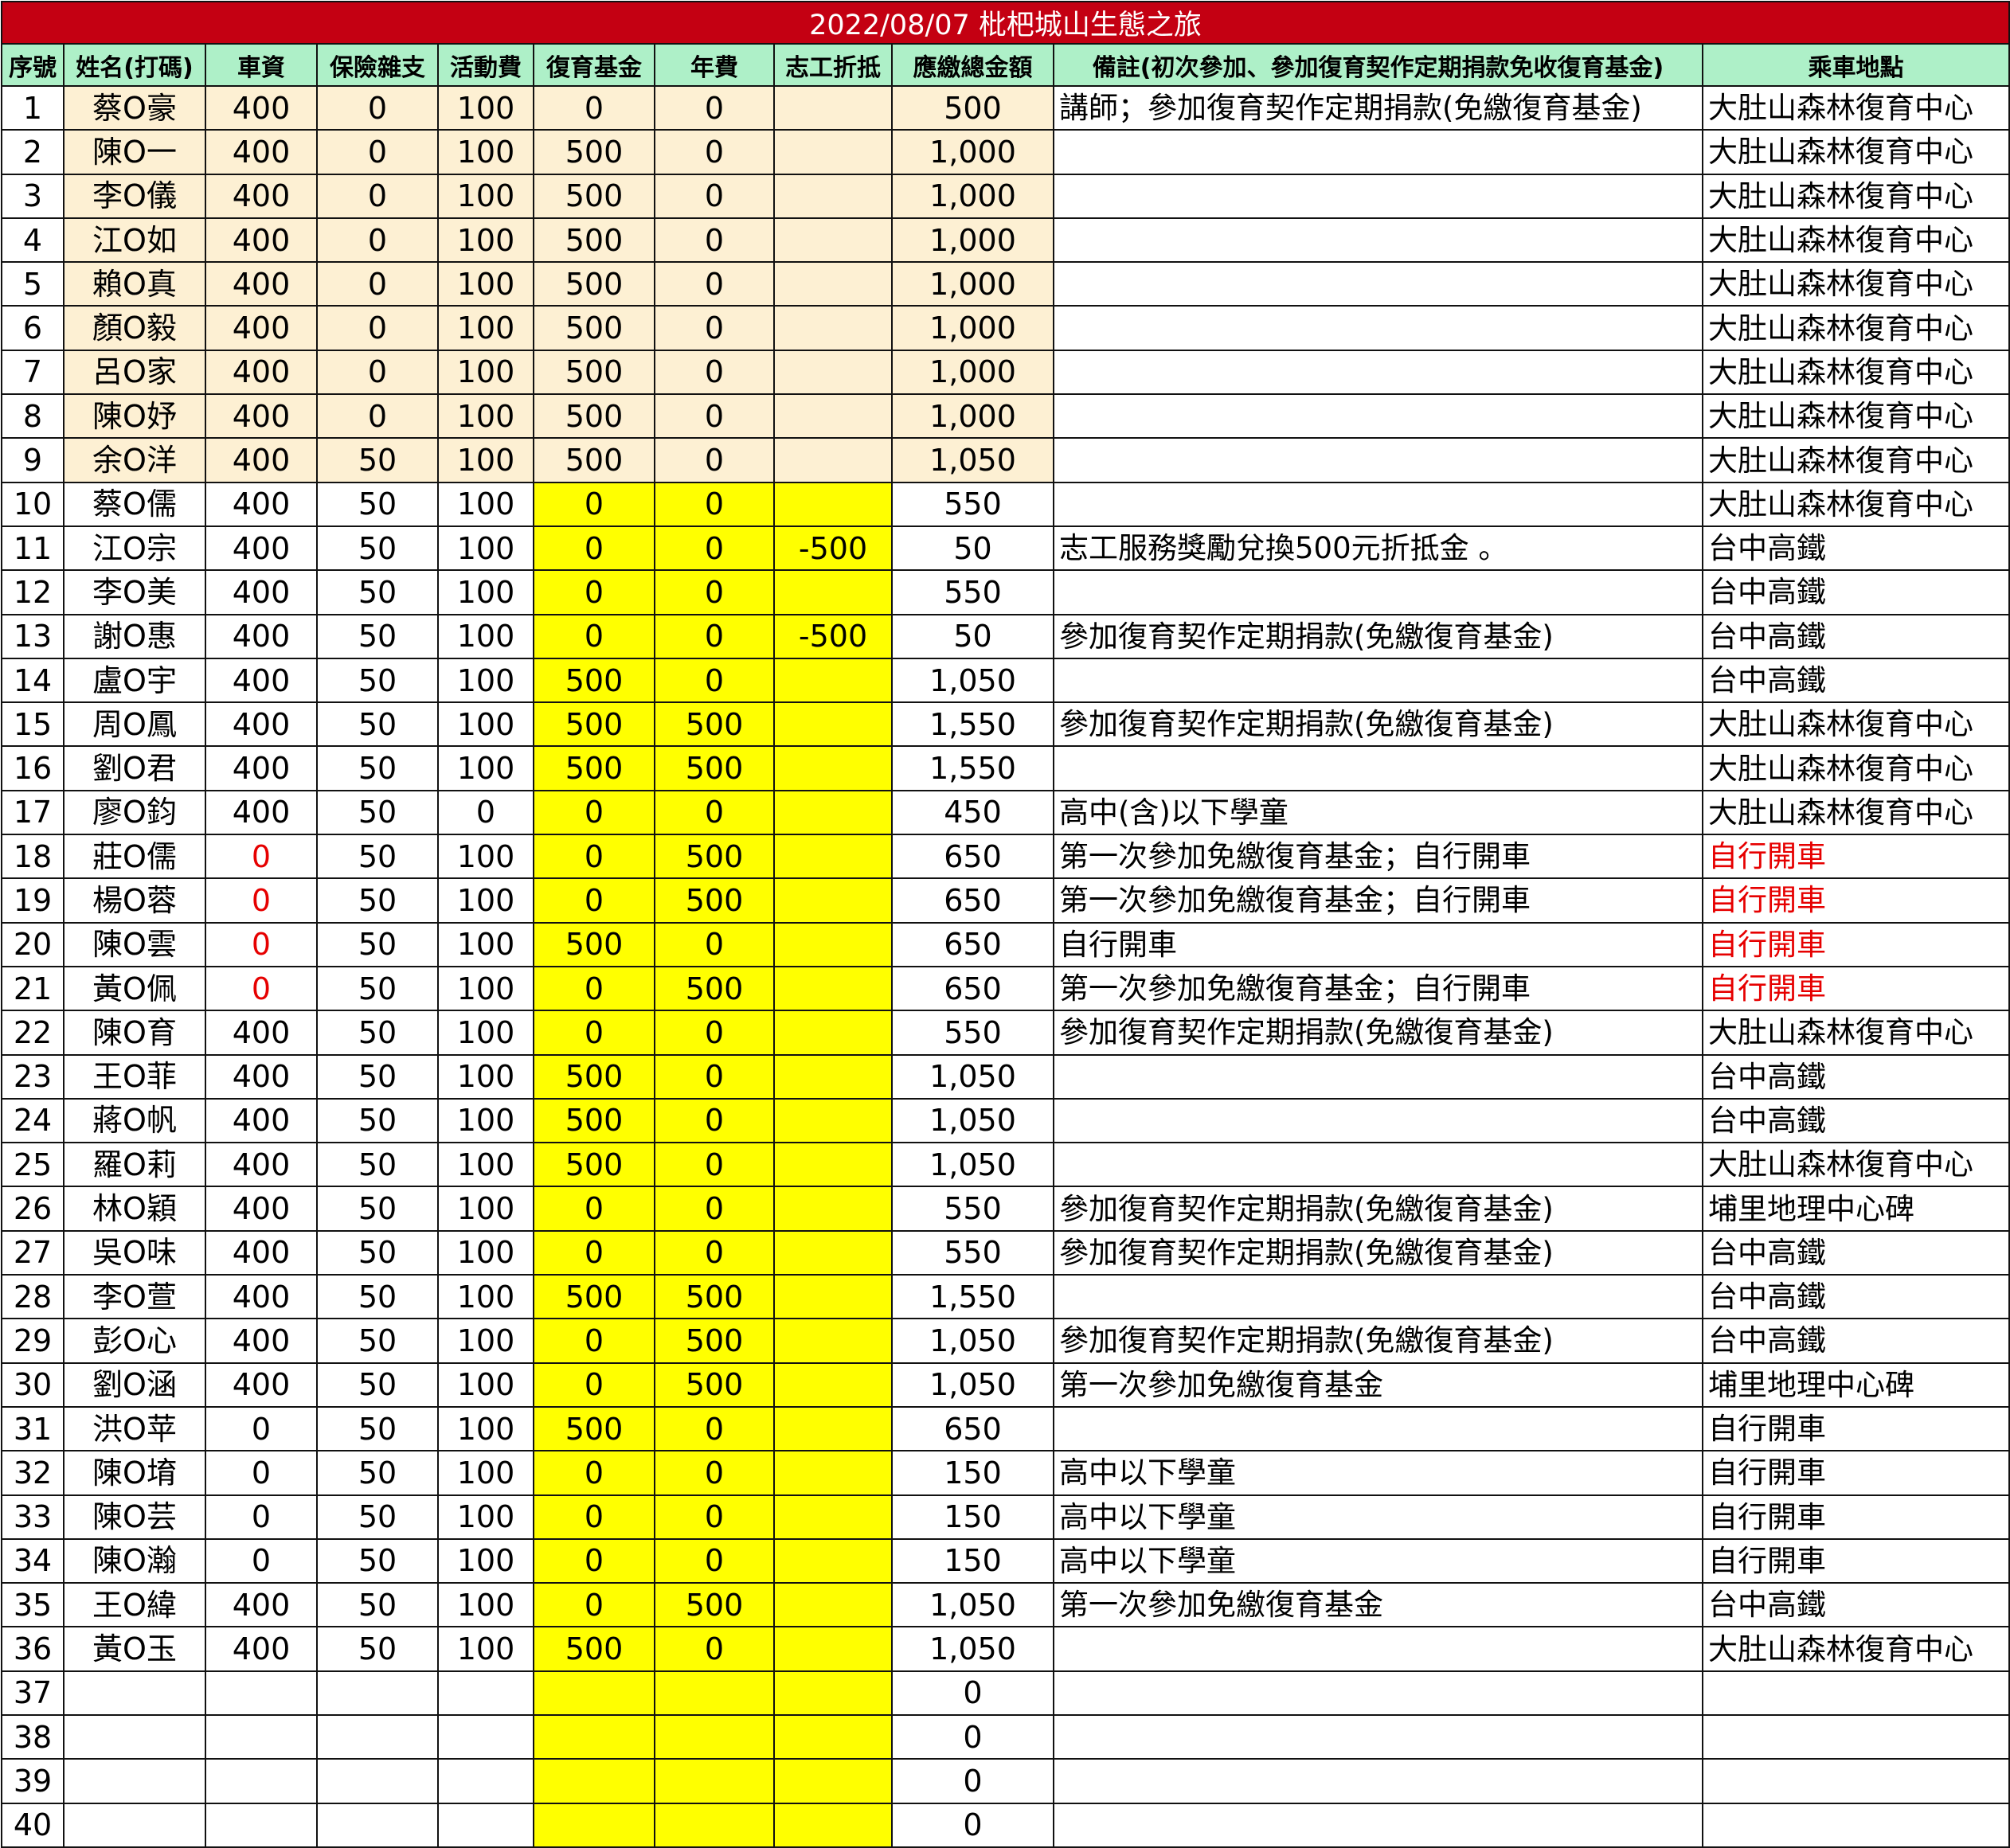 Image resolution: width=2010 pixels, height=1848 pixels. Describe the element at coordinates (134, 328) in the screenshot. I see `cell-name: 顏O毅` at that location.